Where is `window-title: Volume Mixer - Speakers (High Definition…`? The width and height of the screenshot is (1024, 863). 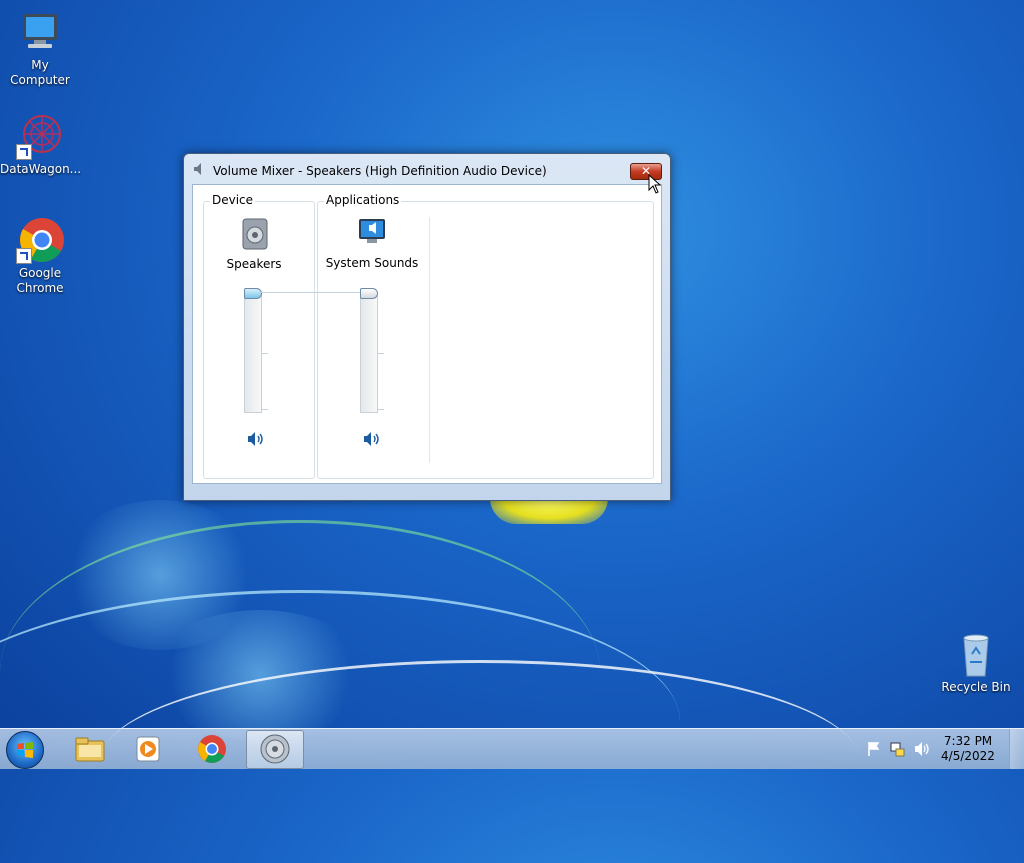
window-title: Volume Mixer - Speakers (High Definition… is located at coordinates (380, 171).